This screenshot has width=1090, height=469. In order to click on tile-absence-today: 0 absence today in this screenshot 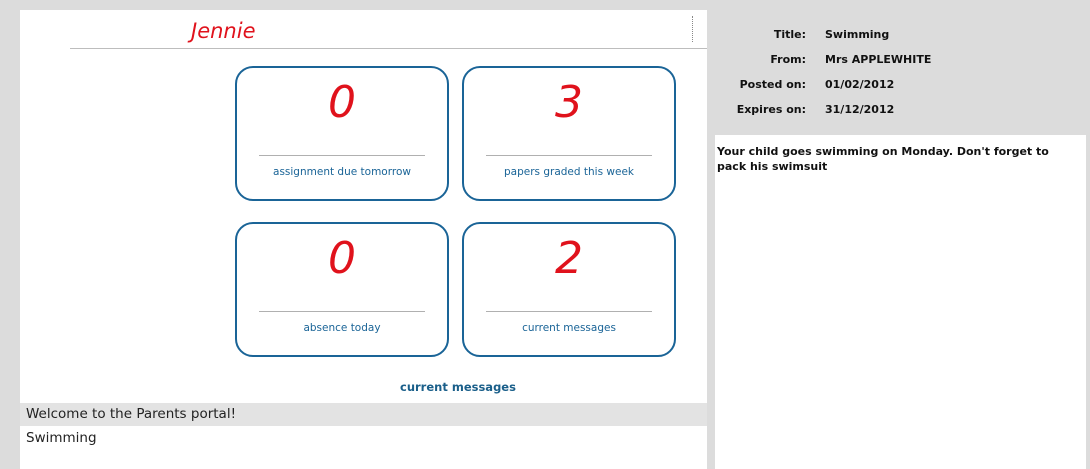, I will do `click(342, 289)`.